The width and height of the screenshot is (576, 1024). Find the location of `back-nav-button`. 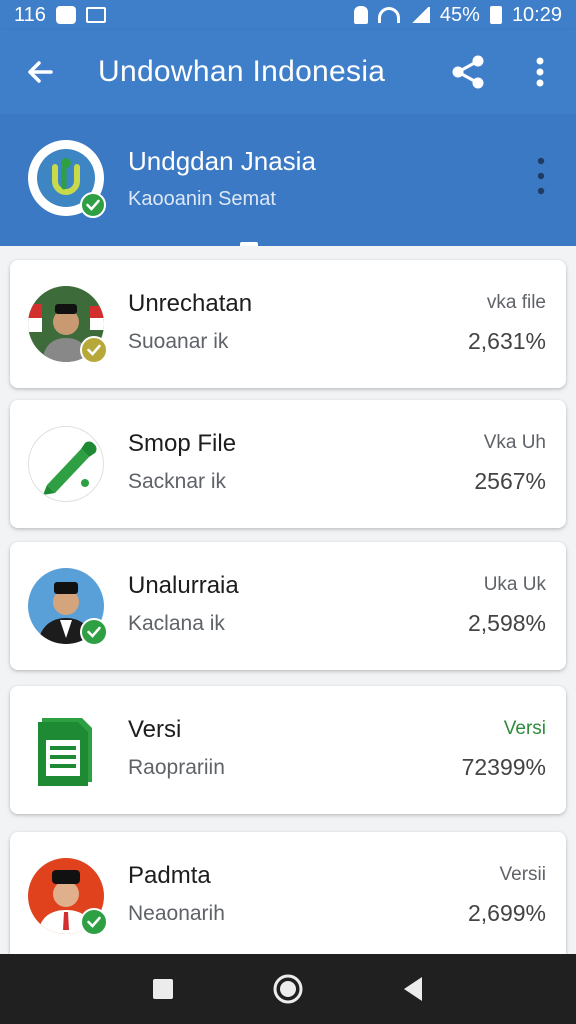

back-nav-button is located at coordinates (413, 989).